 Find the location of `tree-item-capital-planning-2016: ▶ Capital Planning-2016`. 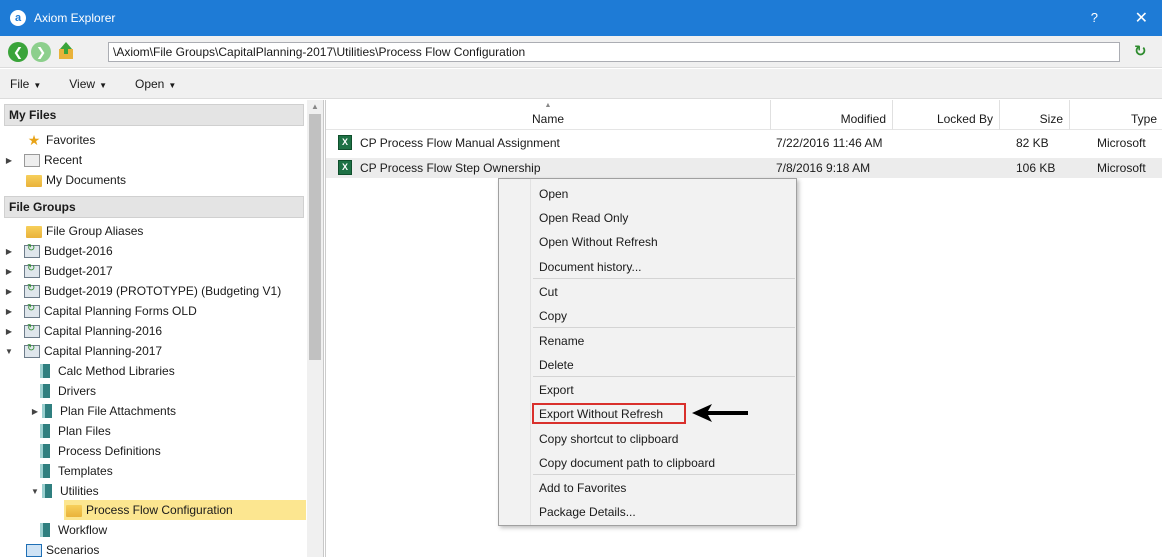

tree-item-capital-planning-2016: ▶ Capital Planning-2016 is located at coordinates (83, 331).